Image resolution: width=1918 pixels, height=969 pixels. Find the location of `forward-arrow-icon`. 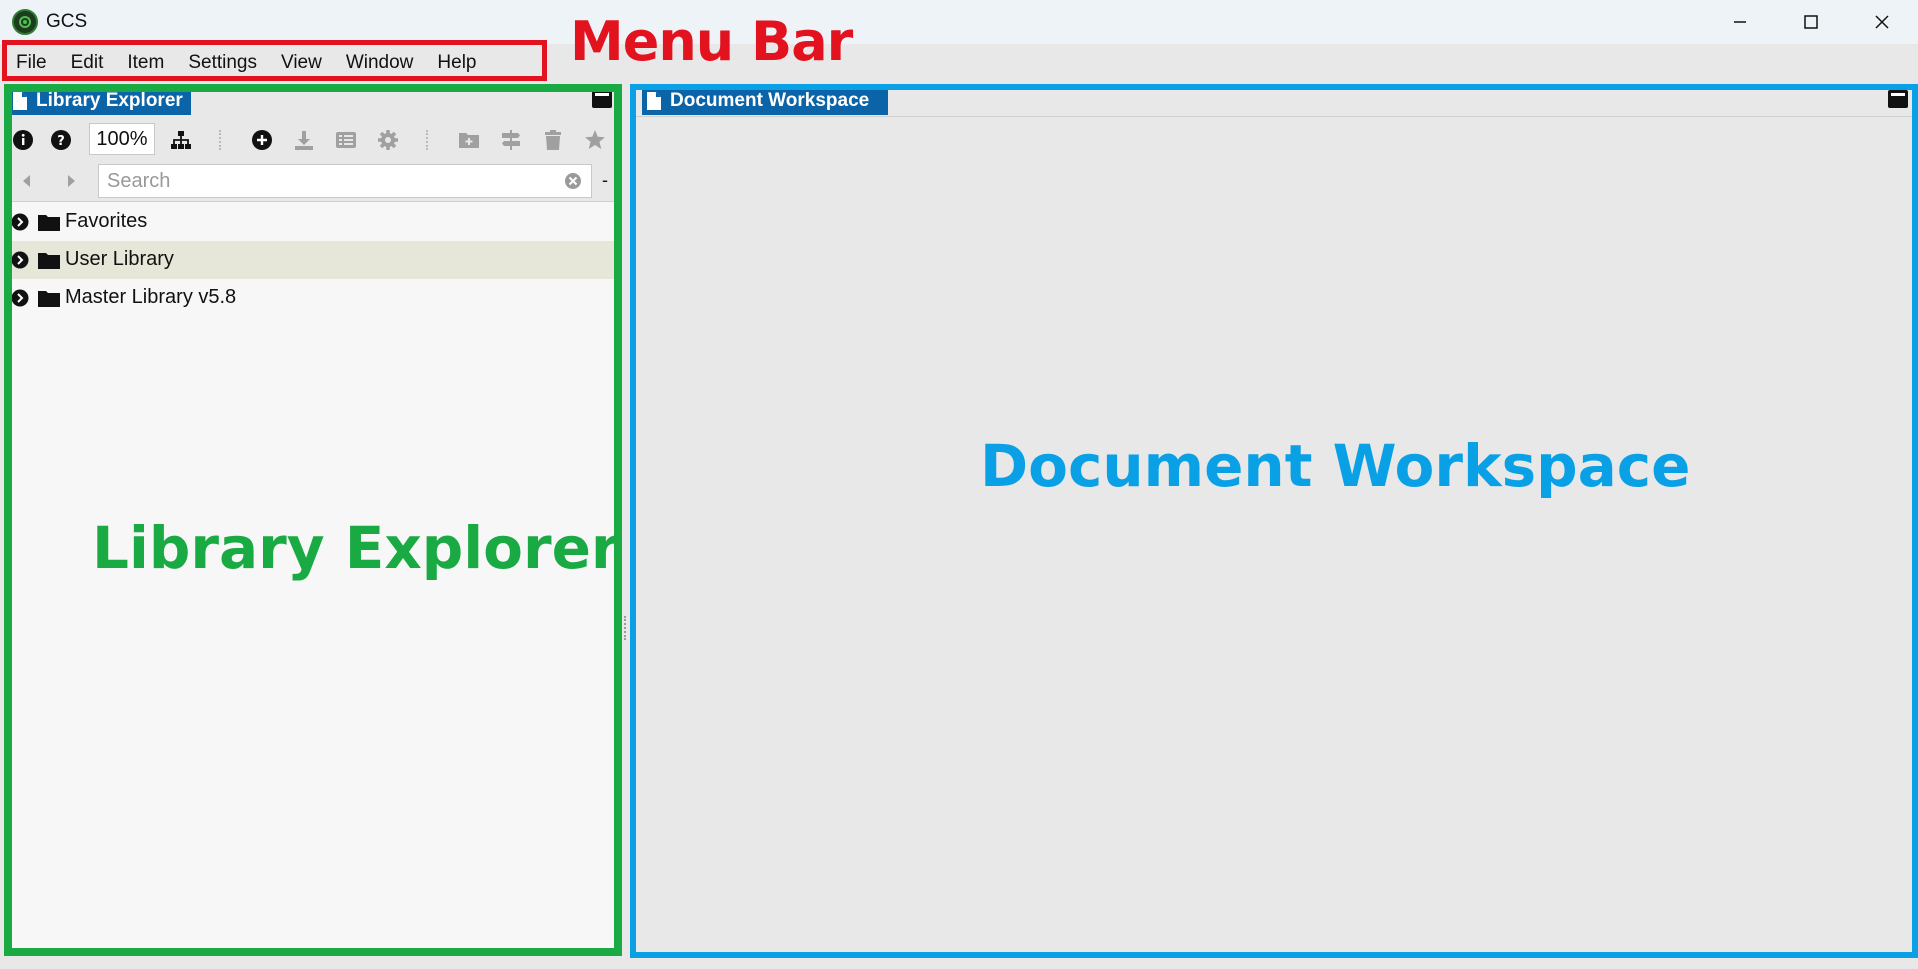

forward-arrow-icon is located at coordinates (71, 181).